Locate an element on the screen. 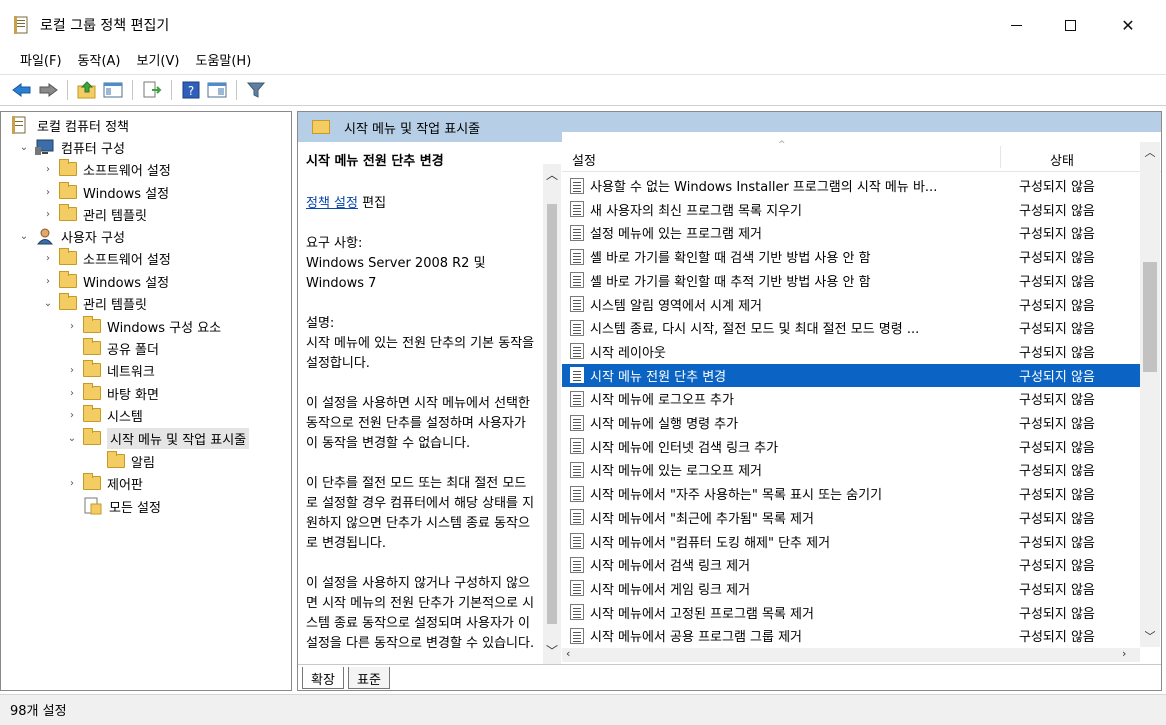 This screenshot has height=725, width=1166. tree-computer-config: ⌄ 컴퓨터 구성 is located at coordinates (71, 147).